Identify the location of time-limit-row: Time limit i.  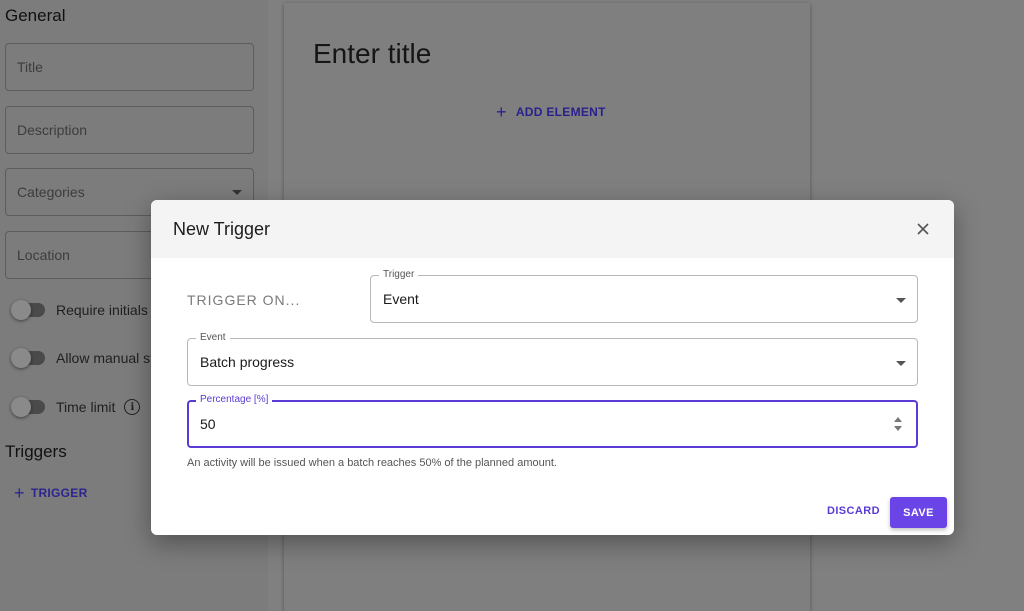
(76, 407).